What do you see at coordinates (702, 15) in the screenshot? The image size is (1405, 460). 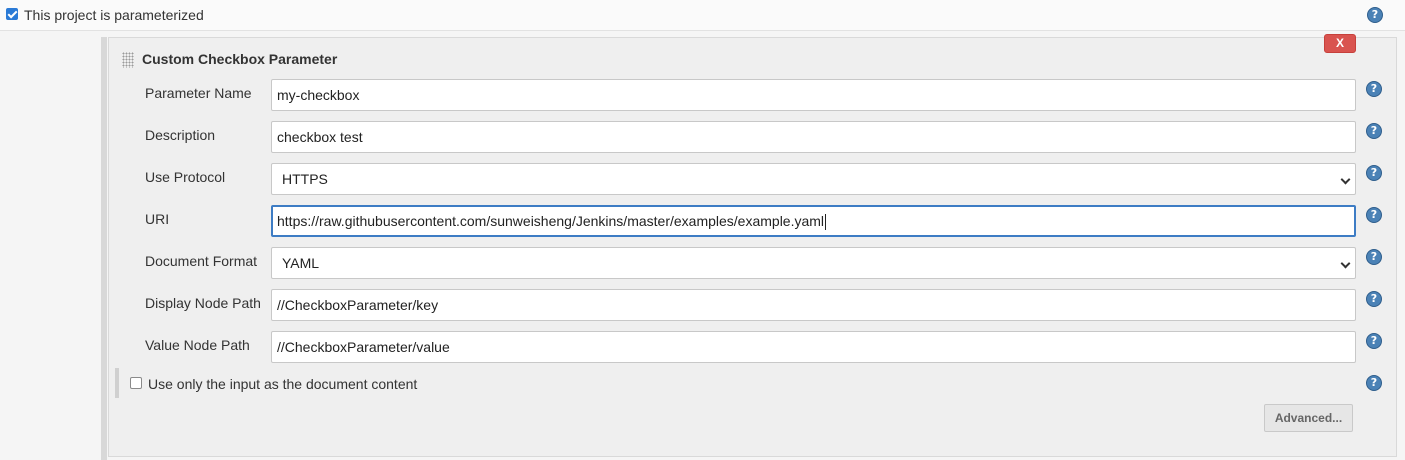 I see `parameterized-row: This project is parameterized ?` at bounding box center [702, 15].